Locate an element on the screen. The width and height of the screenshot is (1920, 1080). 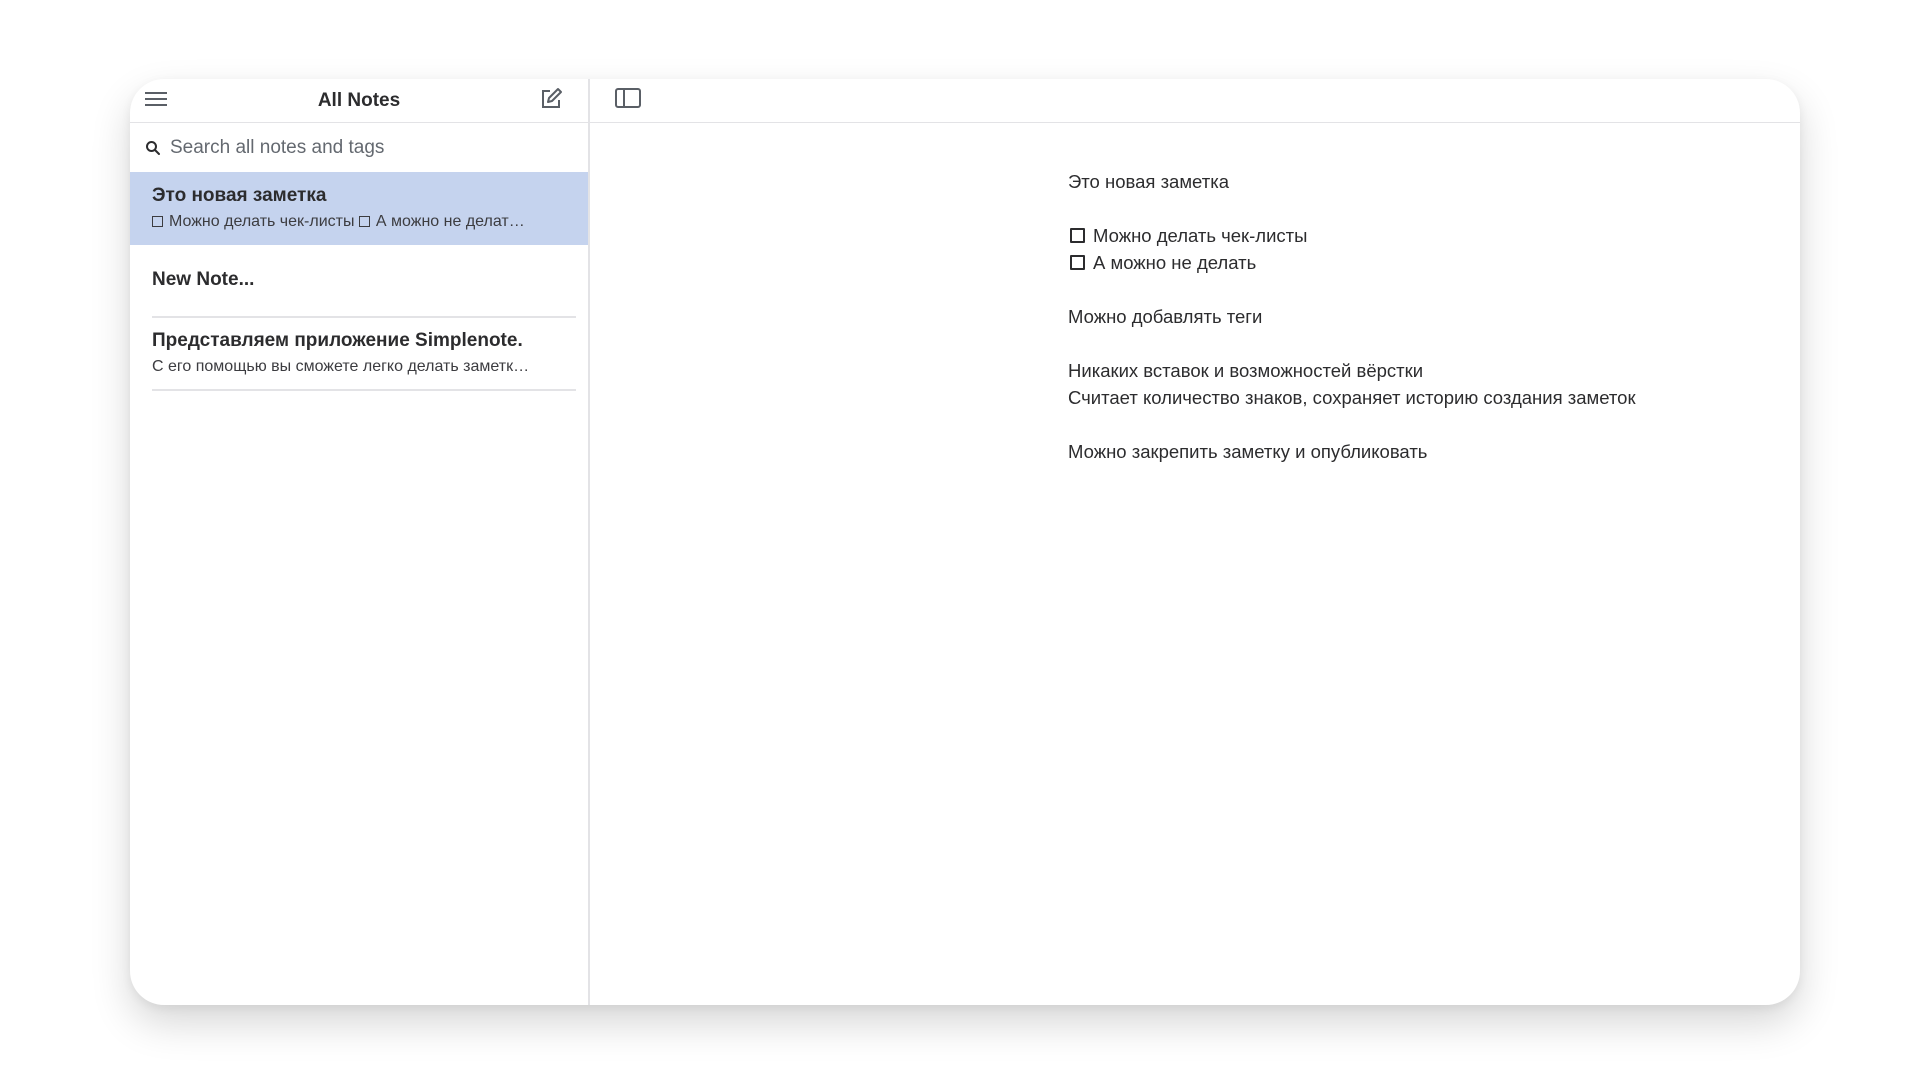
sidebar-toggle-icon is located at coordinates (628, 100).